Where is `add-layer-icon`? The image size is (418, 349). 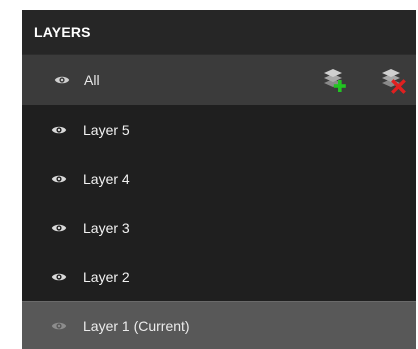 add-layer-icon is located at coordinates (335, 80).